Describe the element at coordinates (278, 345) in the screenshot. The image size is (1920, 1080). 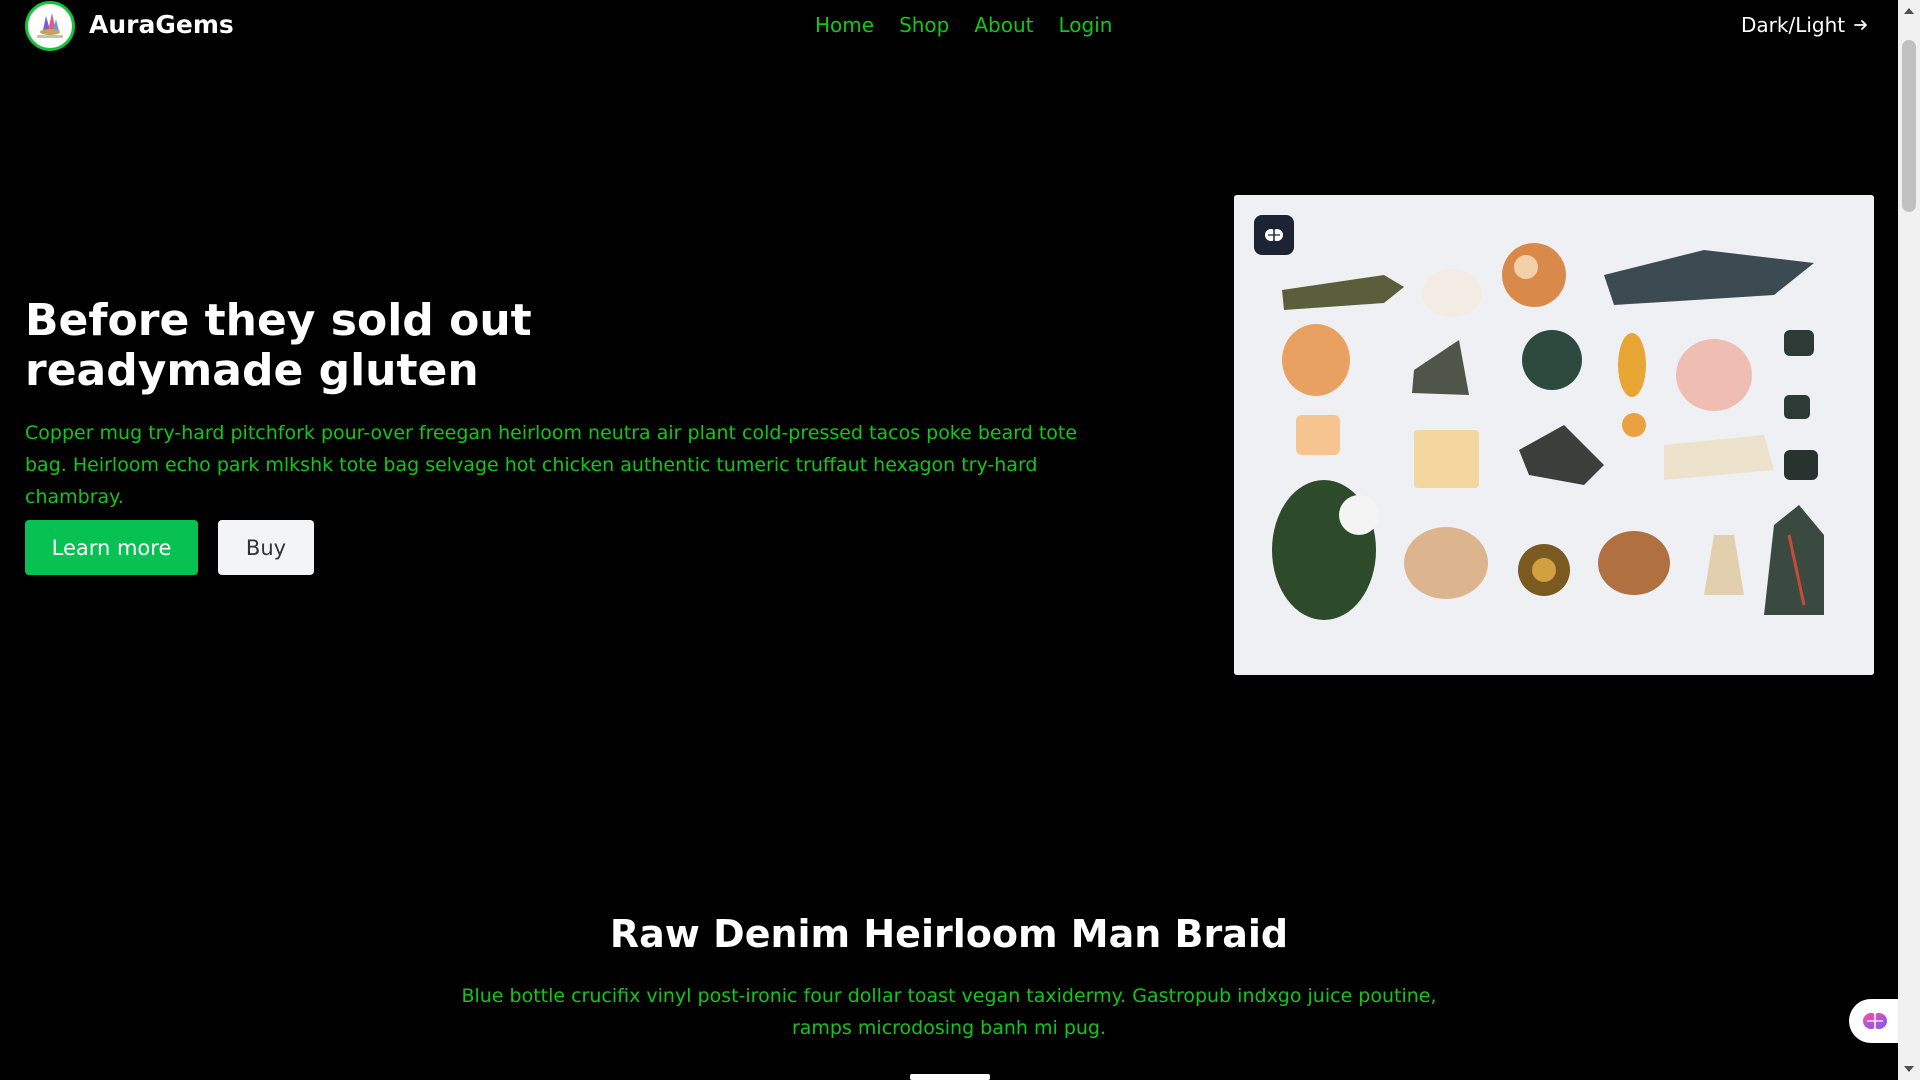
I see `hero-title: Before they sold out readymade gluten` at that location.